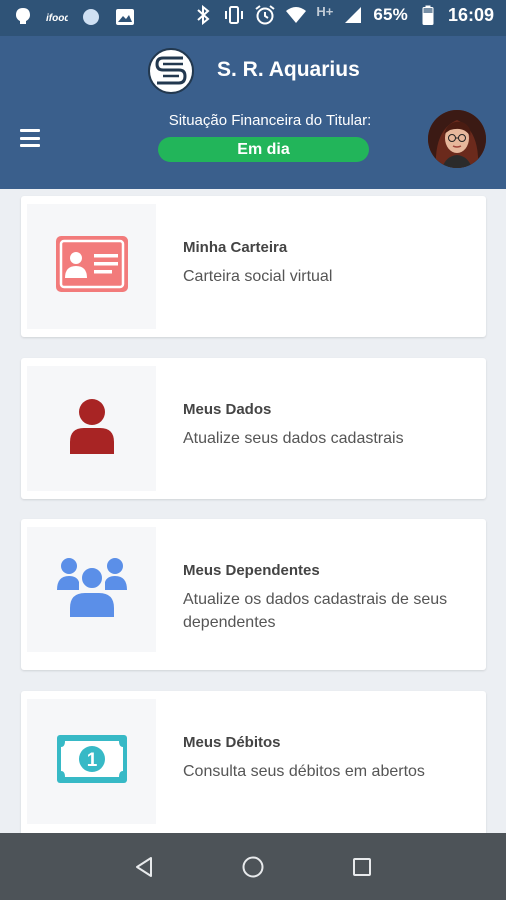  Describe the element at coordinates (258, 276) in the screenshot. I see `card-subtitle: Carteira social virtual` at that location.